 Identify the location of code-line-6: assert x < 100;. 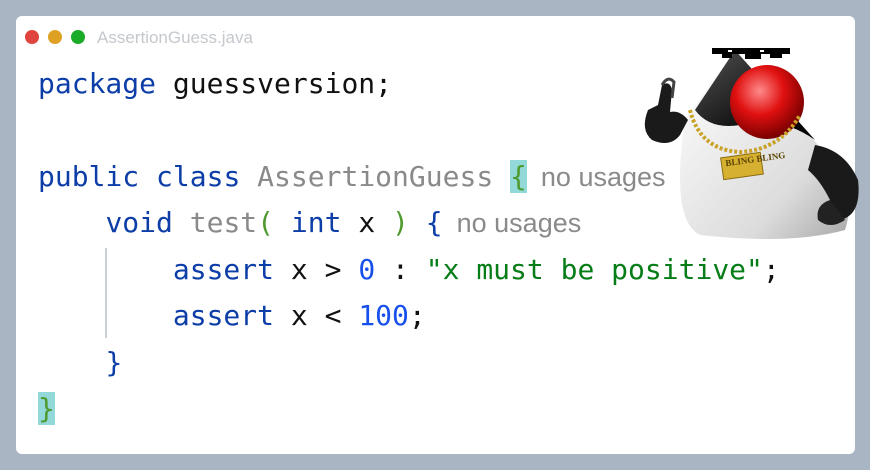
(232, 316).